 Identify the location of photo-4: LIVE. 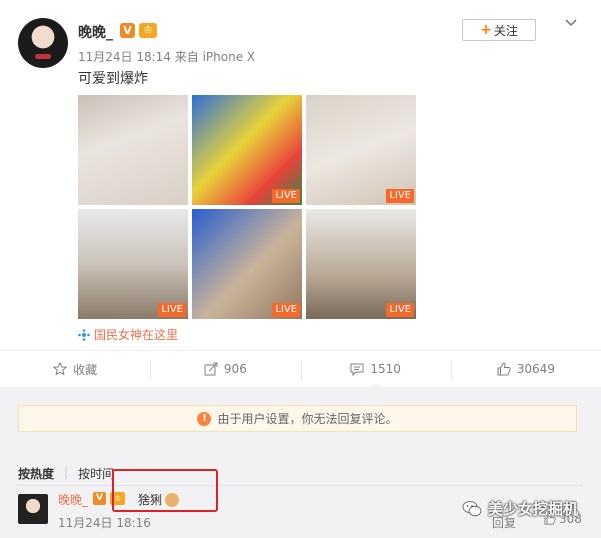
(133, 264).